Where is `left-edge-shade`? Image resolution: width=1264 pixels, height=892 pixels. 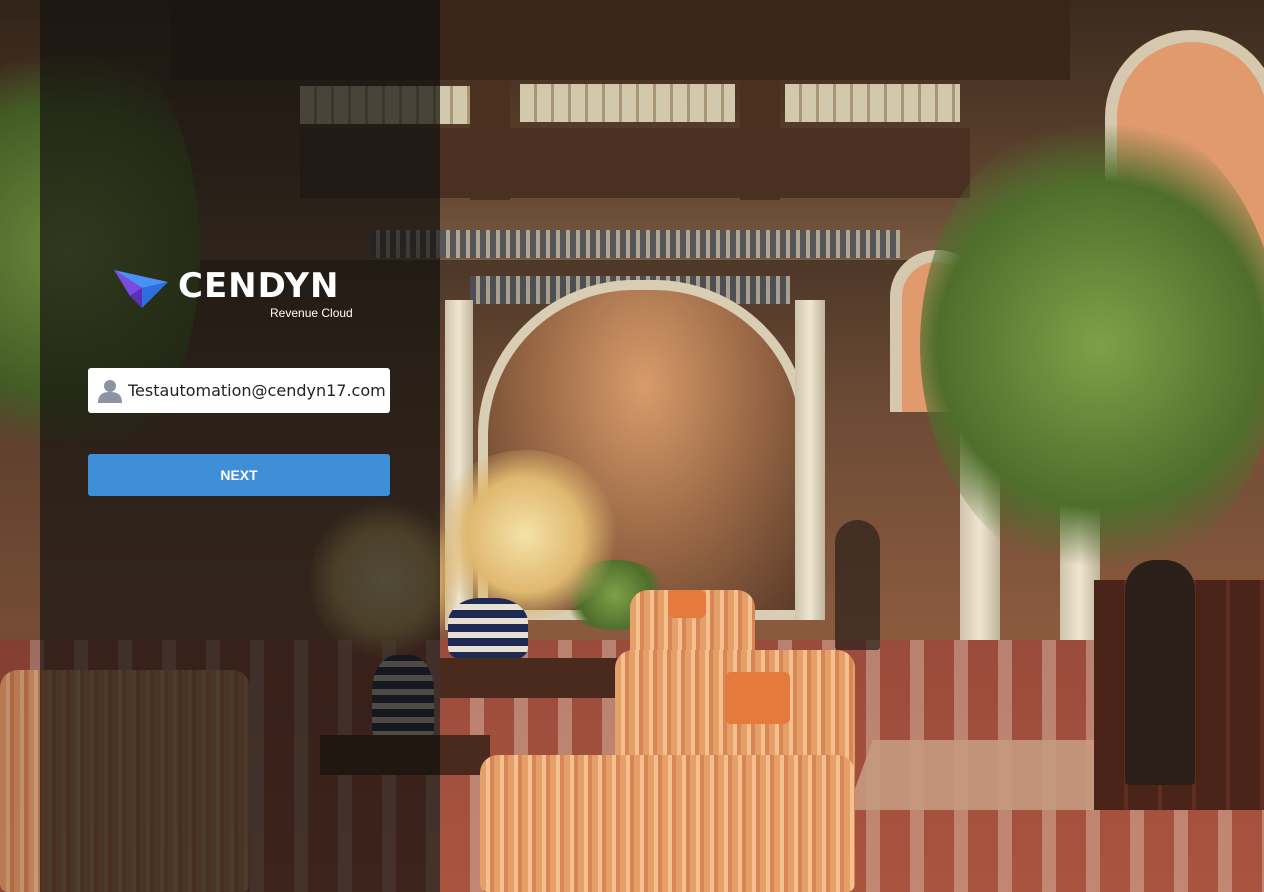 left-edge-shade is located at coordinates (20, 446).